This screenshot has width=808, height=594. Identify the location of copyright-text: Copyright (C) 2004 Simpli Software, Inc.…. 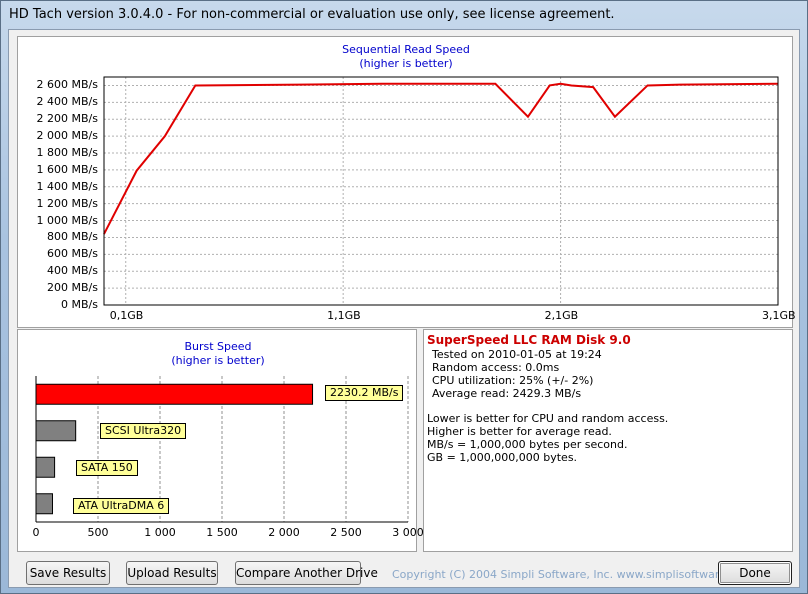
(572, 574).